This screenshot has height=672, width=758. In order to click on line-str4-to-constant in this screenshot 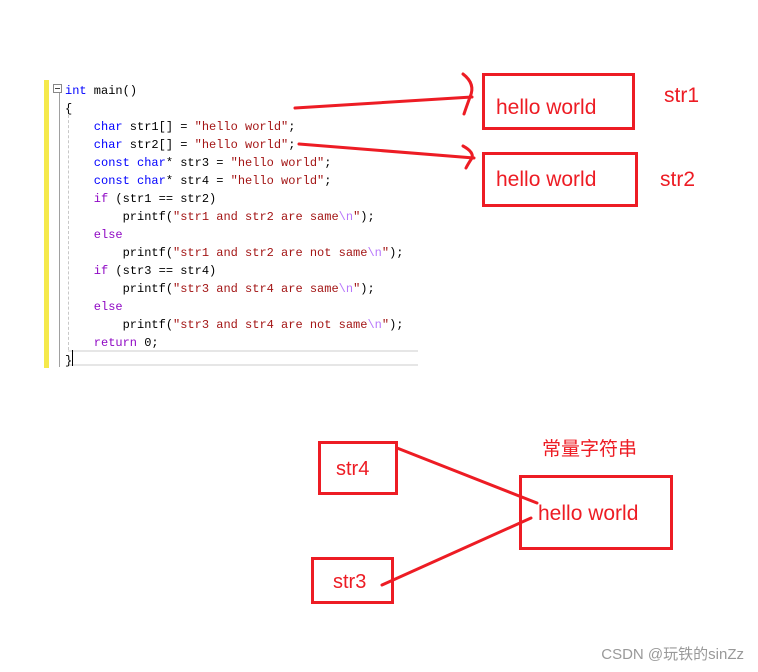, I will do `click(467, 475)`.